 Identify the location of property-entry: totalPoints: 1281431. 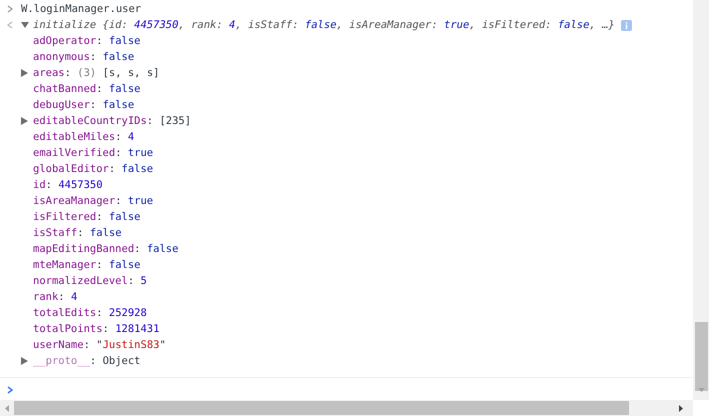
(96, 329).